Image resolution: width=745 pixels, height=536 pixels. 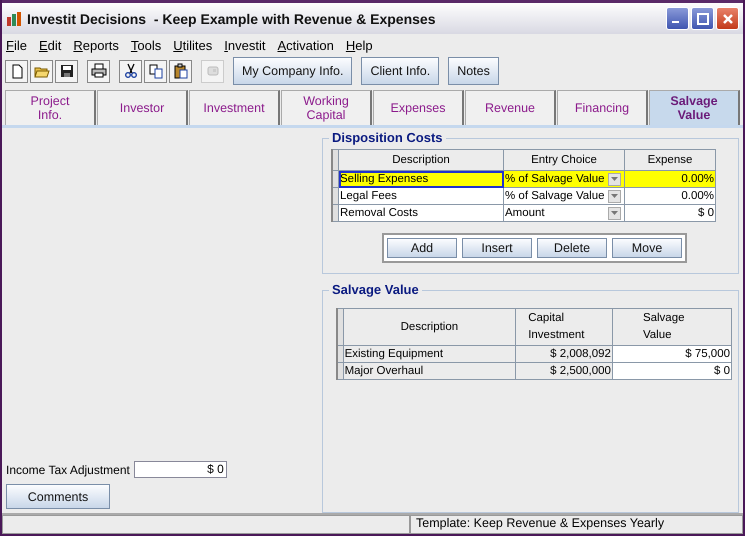 I want to click on column-header: Salvage Value, so click(x=672, y=327).